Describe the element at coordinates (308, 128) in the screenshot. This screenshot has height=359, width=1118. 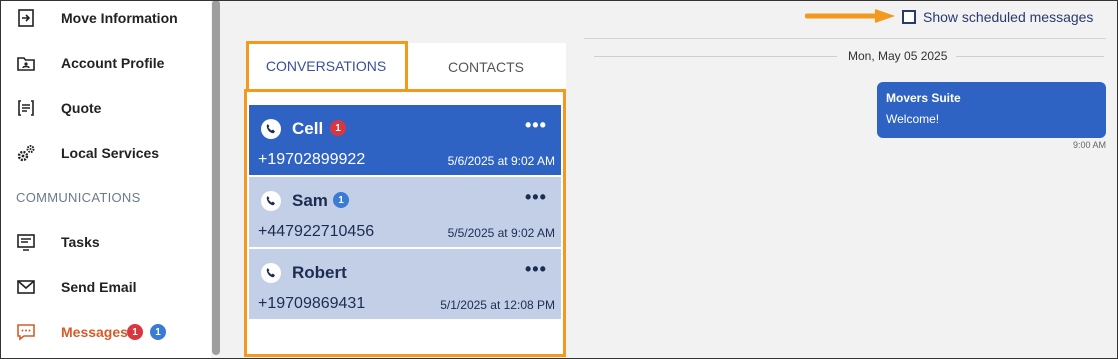
I see `conversation-name: Cell` at that location.